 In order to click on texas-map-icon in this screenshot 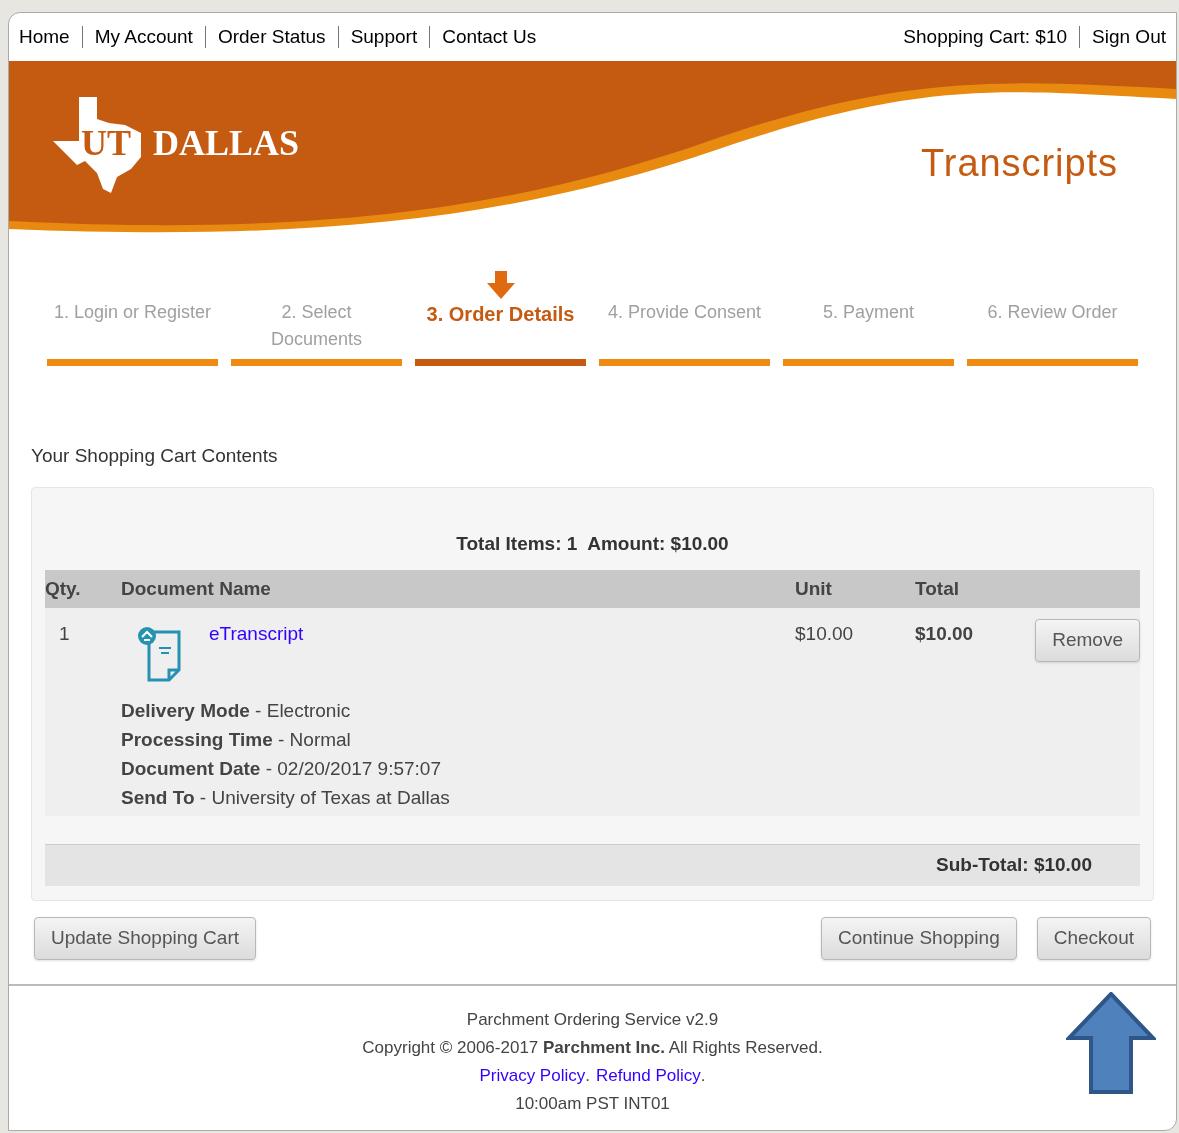, I will do `click(97, 145)`.